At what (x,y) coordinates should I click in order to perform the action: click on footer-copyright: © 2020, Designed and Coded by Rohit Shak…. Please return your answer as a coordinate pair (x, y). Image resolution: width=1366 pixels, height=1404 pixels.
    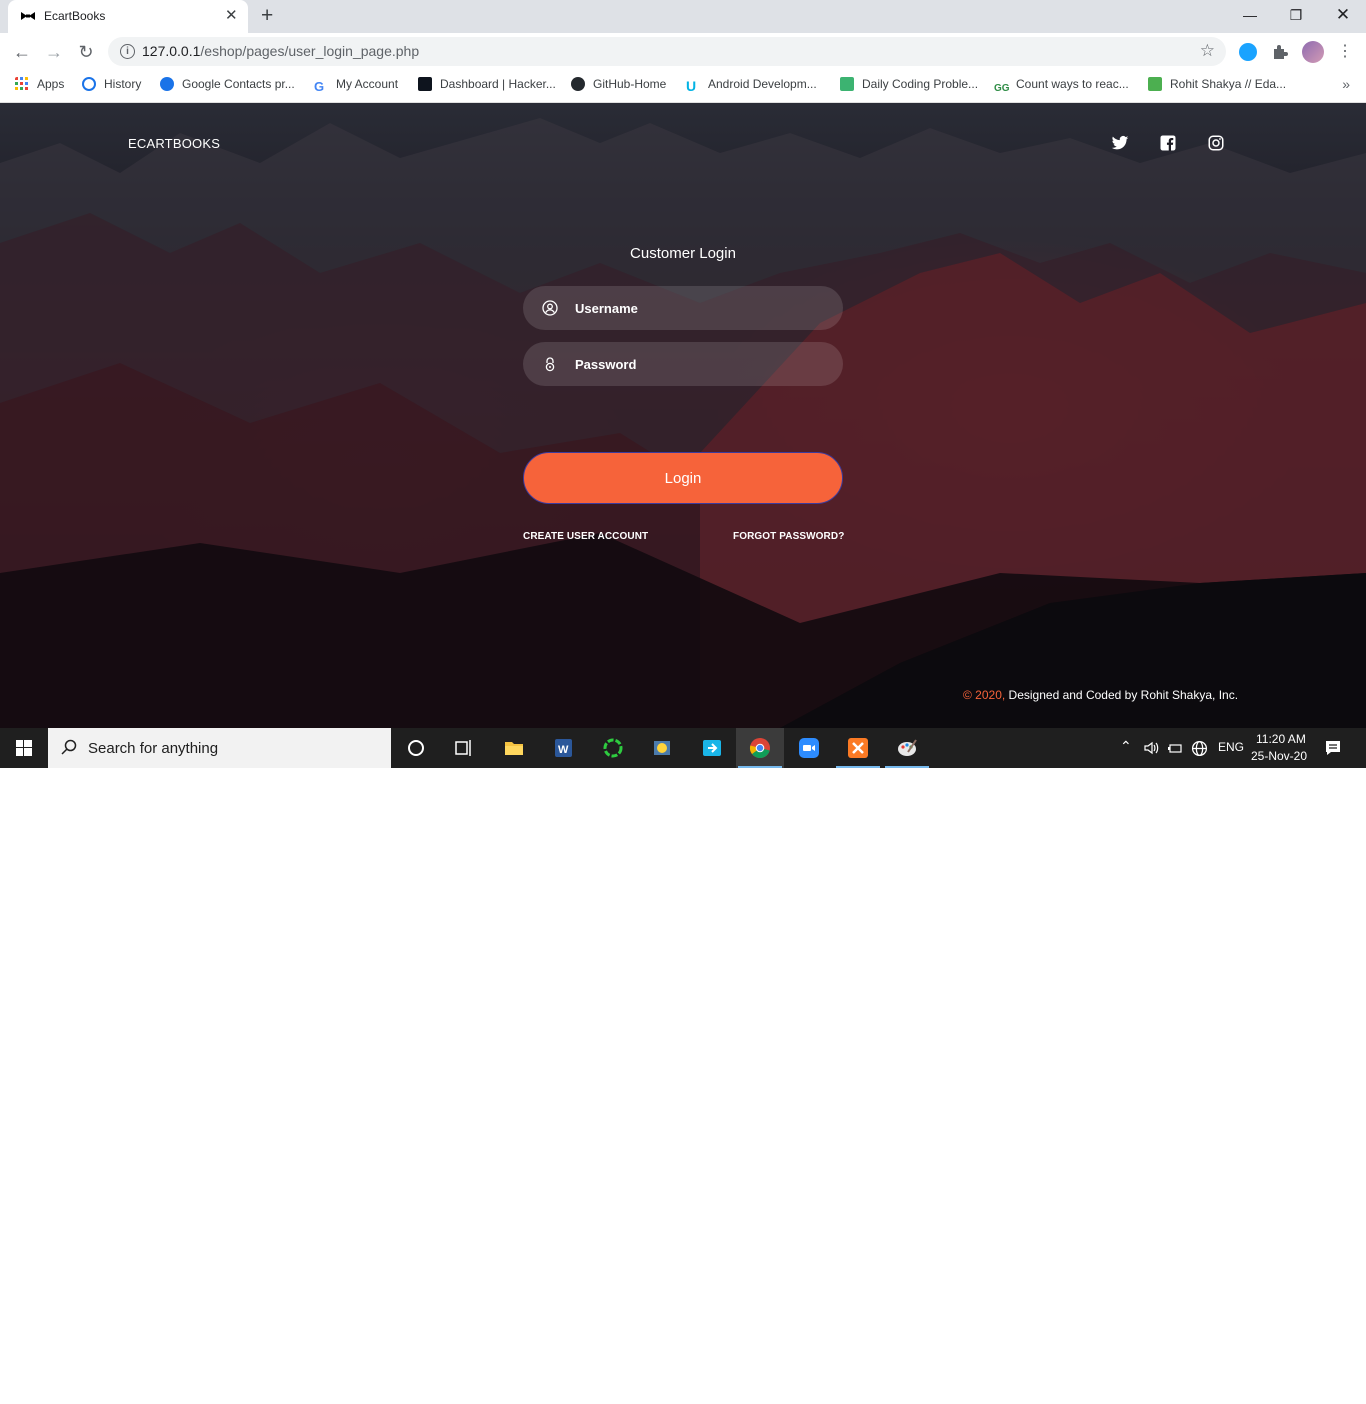
    Looking at the image, I should click on (1100, 695).